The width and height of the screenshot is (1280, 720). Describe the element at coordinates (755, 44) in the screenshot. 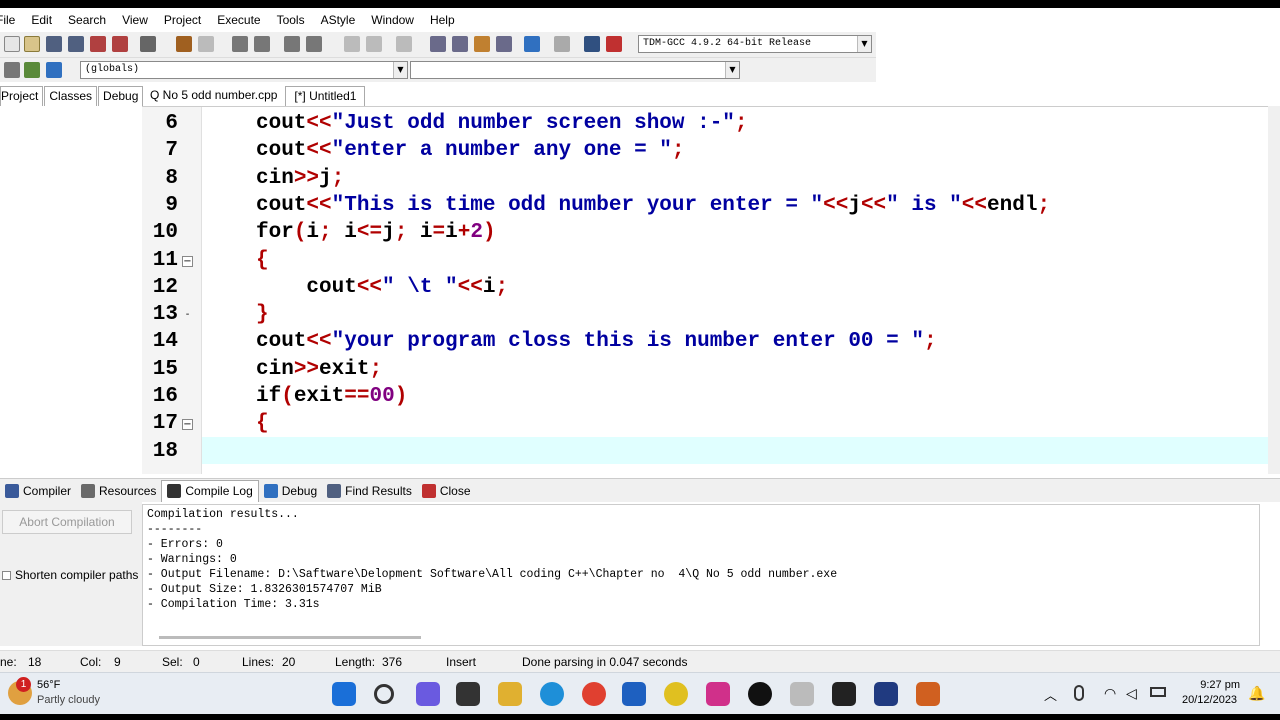

I see `compiler-select: TDM-GCC 4.9.2 64-bit Release ▼` at that location.